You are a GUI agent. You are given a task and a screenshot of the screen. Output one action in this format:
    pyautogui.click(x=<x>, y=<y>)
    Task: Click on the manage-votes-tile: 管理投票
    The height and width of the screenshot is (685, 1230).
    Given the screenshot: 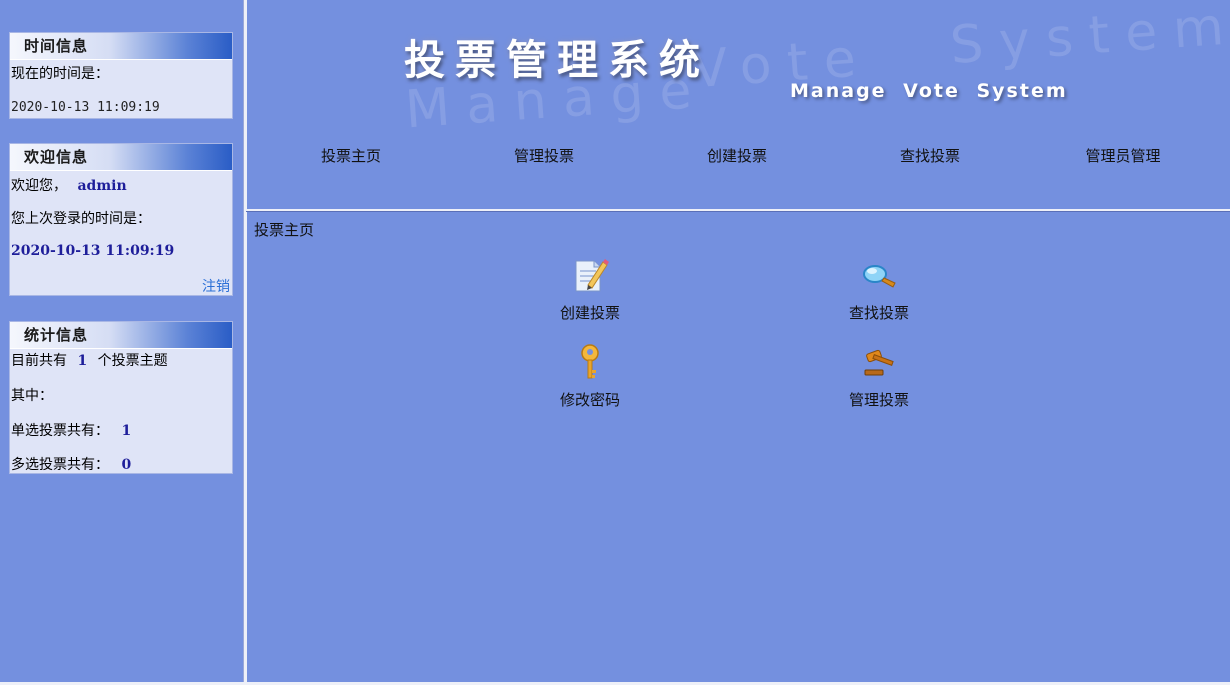 What is the action you would take?
    pyautogui.click(x=879, y=376)
    